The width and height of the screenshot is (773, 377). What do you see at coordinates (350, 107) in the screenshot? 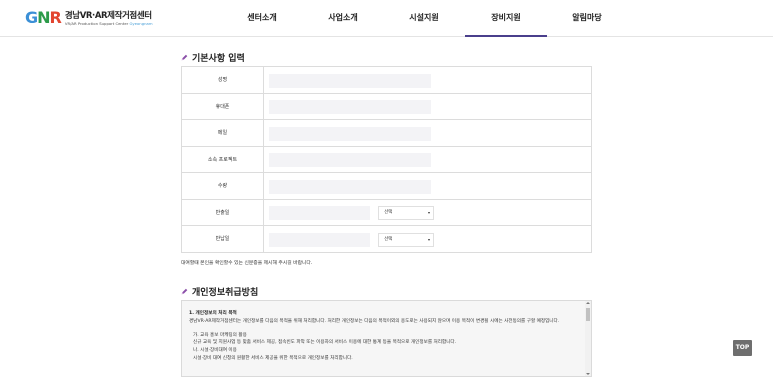
I see `phone-input` at bounding box center [350, 107].